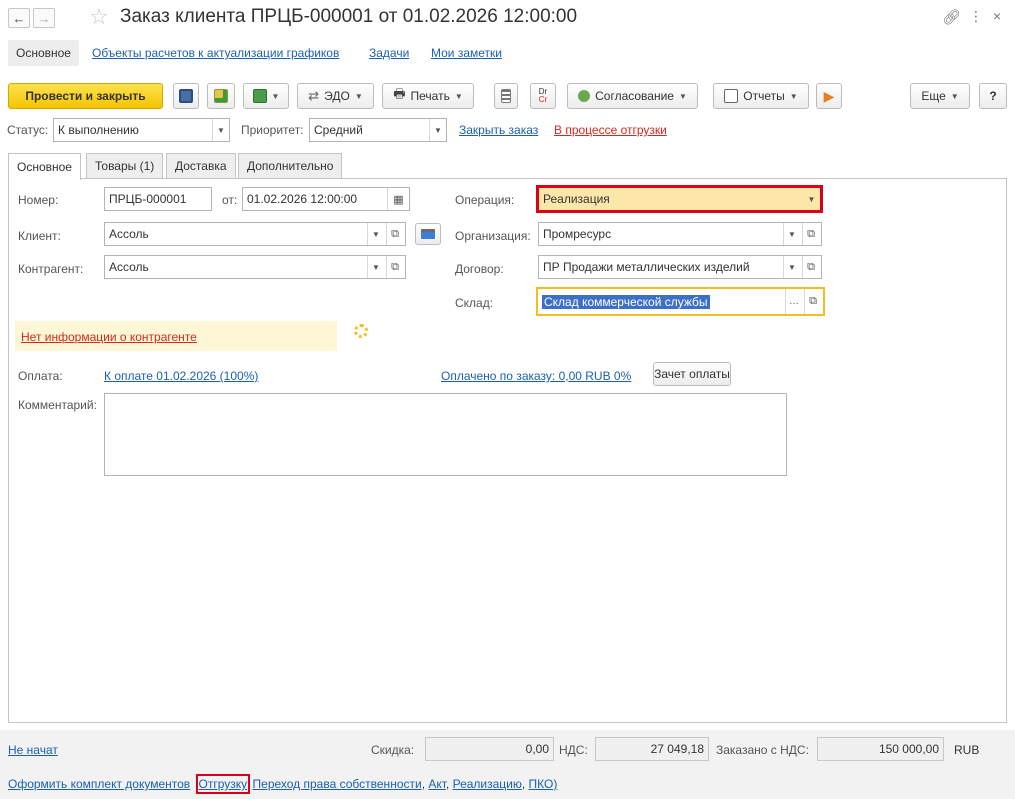 The height and width of the screenshot is (799, 1015). I want to click on status-not-started-link: Не начат, so click(33, 750).